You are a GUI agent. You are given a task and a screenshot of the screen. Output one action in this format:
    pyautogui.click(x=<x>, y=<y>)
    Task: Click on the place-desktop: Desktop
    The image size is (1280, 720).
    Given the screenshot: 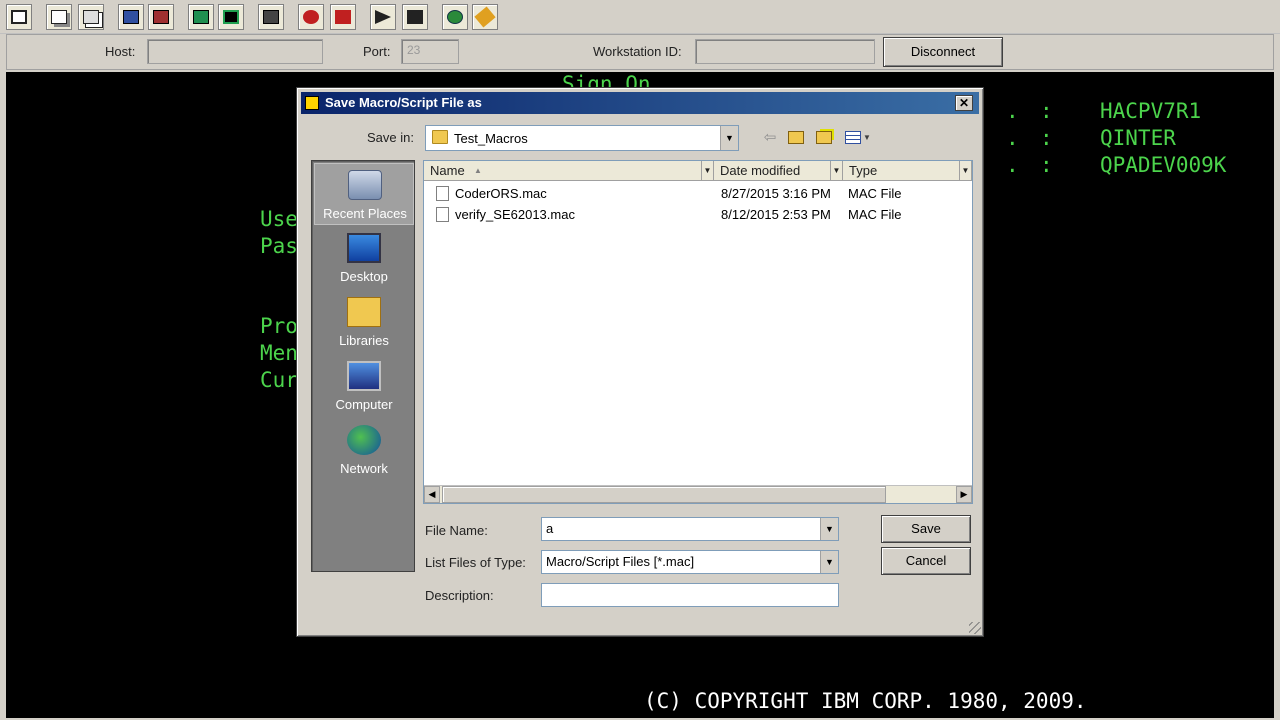 What is the action you would take?
    pyautogui.click(x=364, y=258)
    